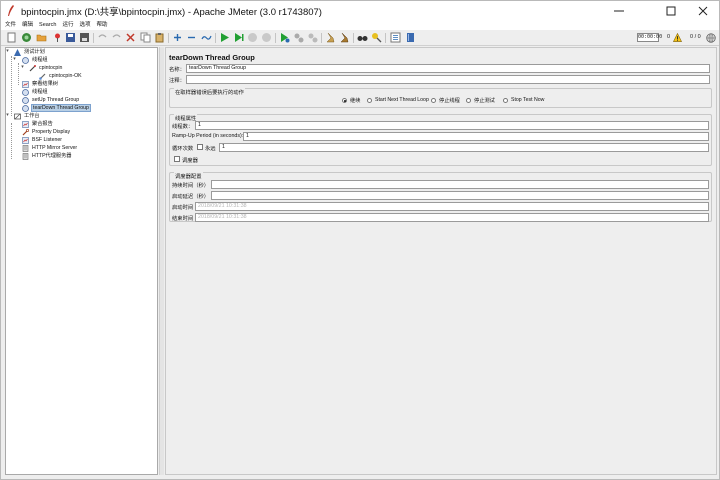 The height and width of the screenshot is (480, 720). I want to click on radio-stop-thread: 停止线程, so click(445, 100).